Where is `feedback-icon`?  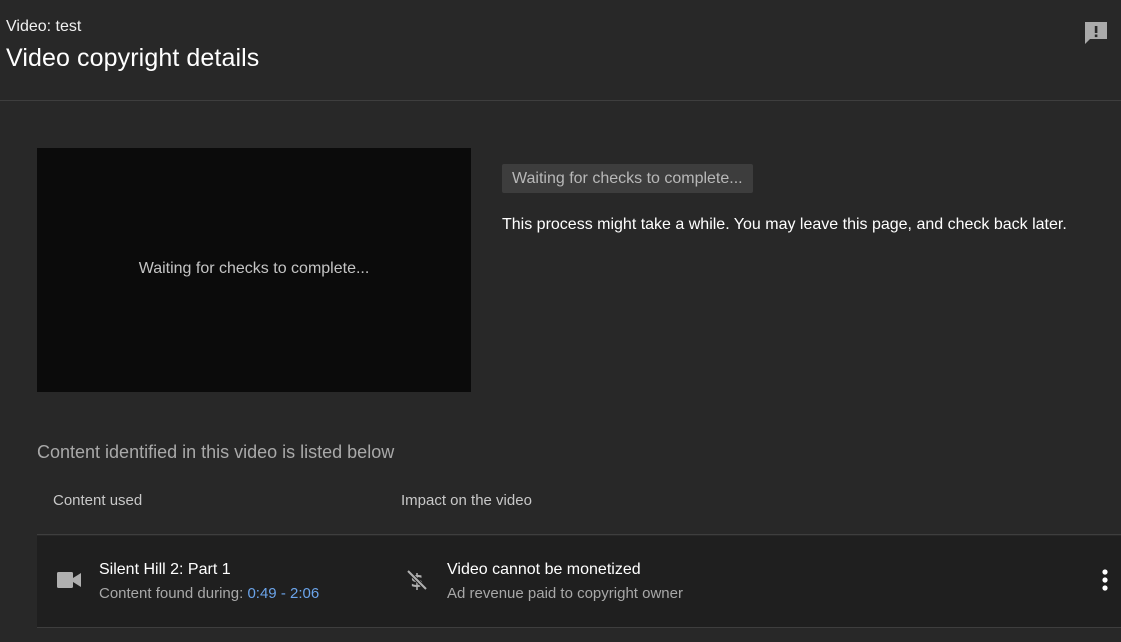 feedback-icon is located at coordinates (1096, 33).